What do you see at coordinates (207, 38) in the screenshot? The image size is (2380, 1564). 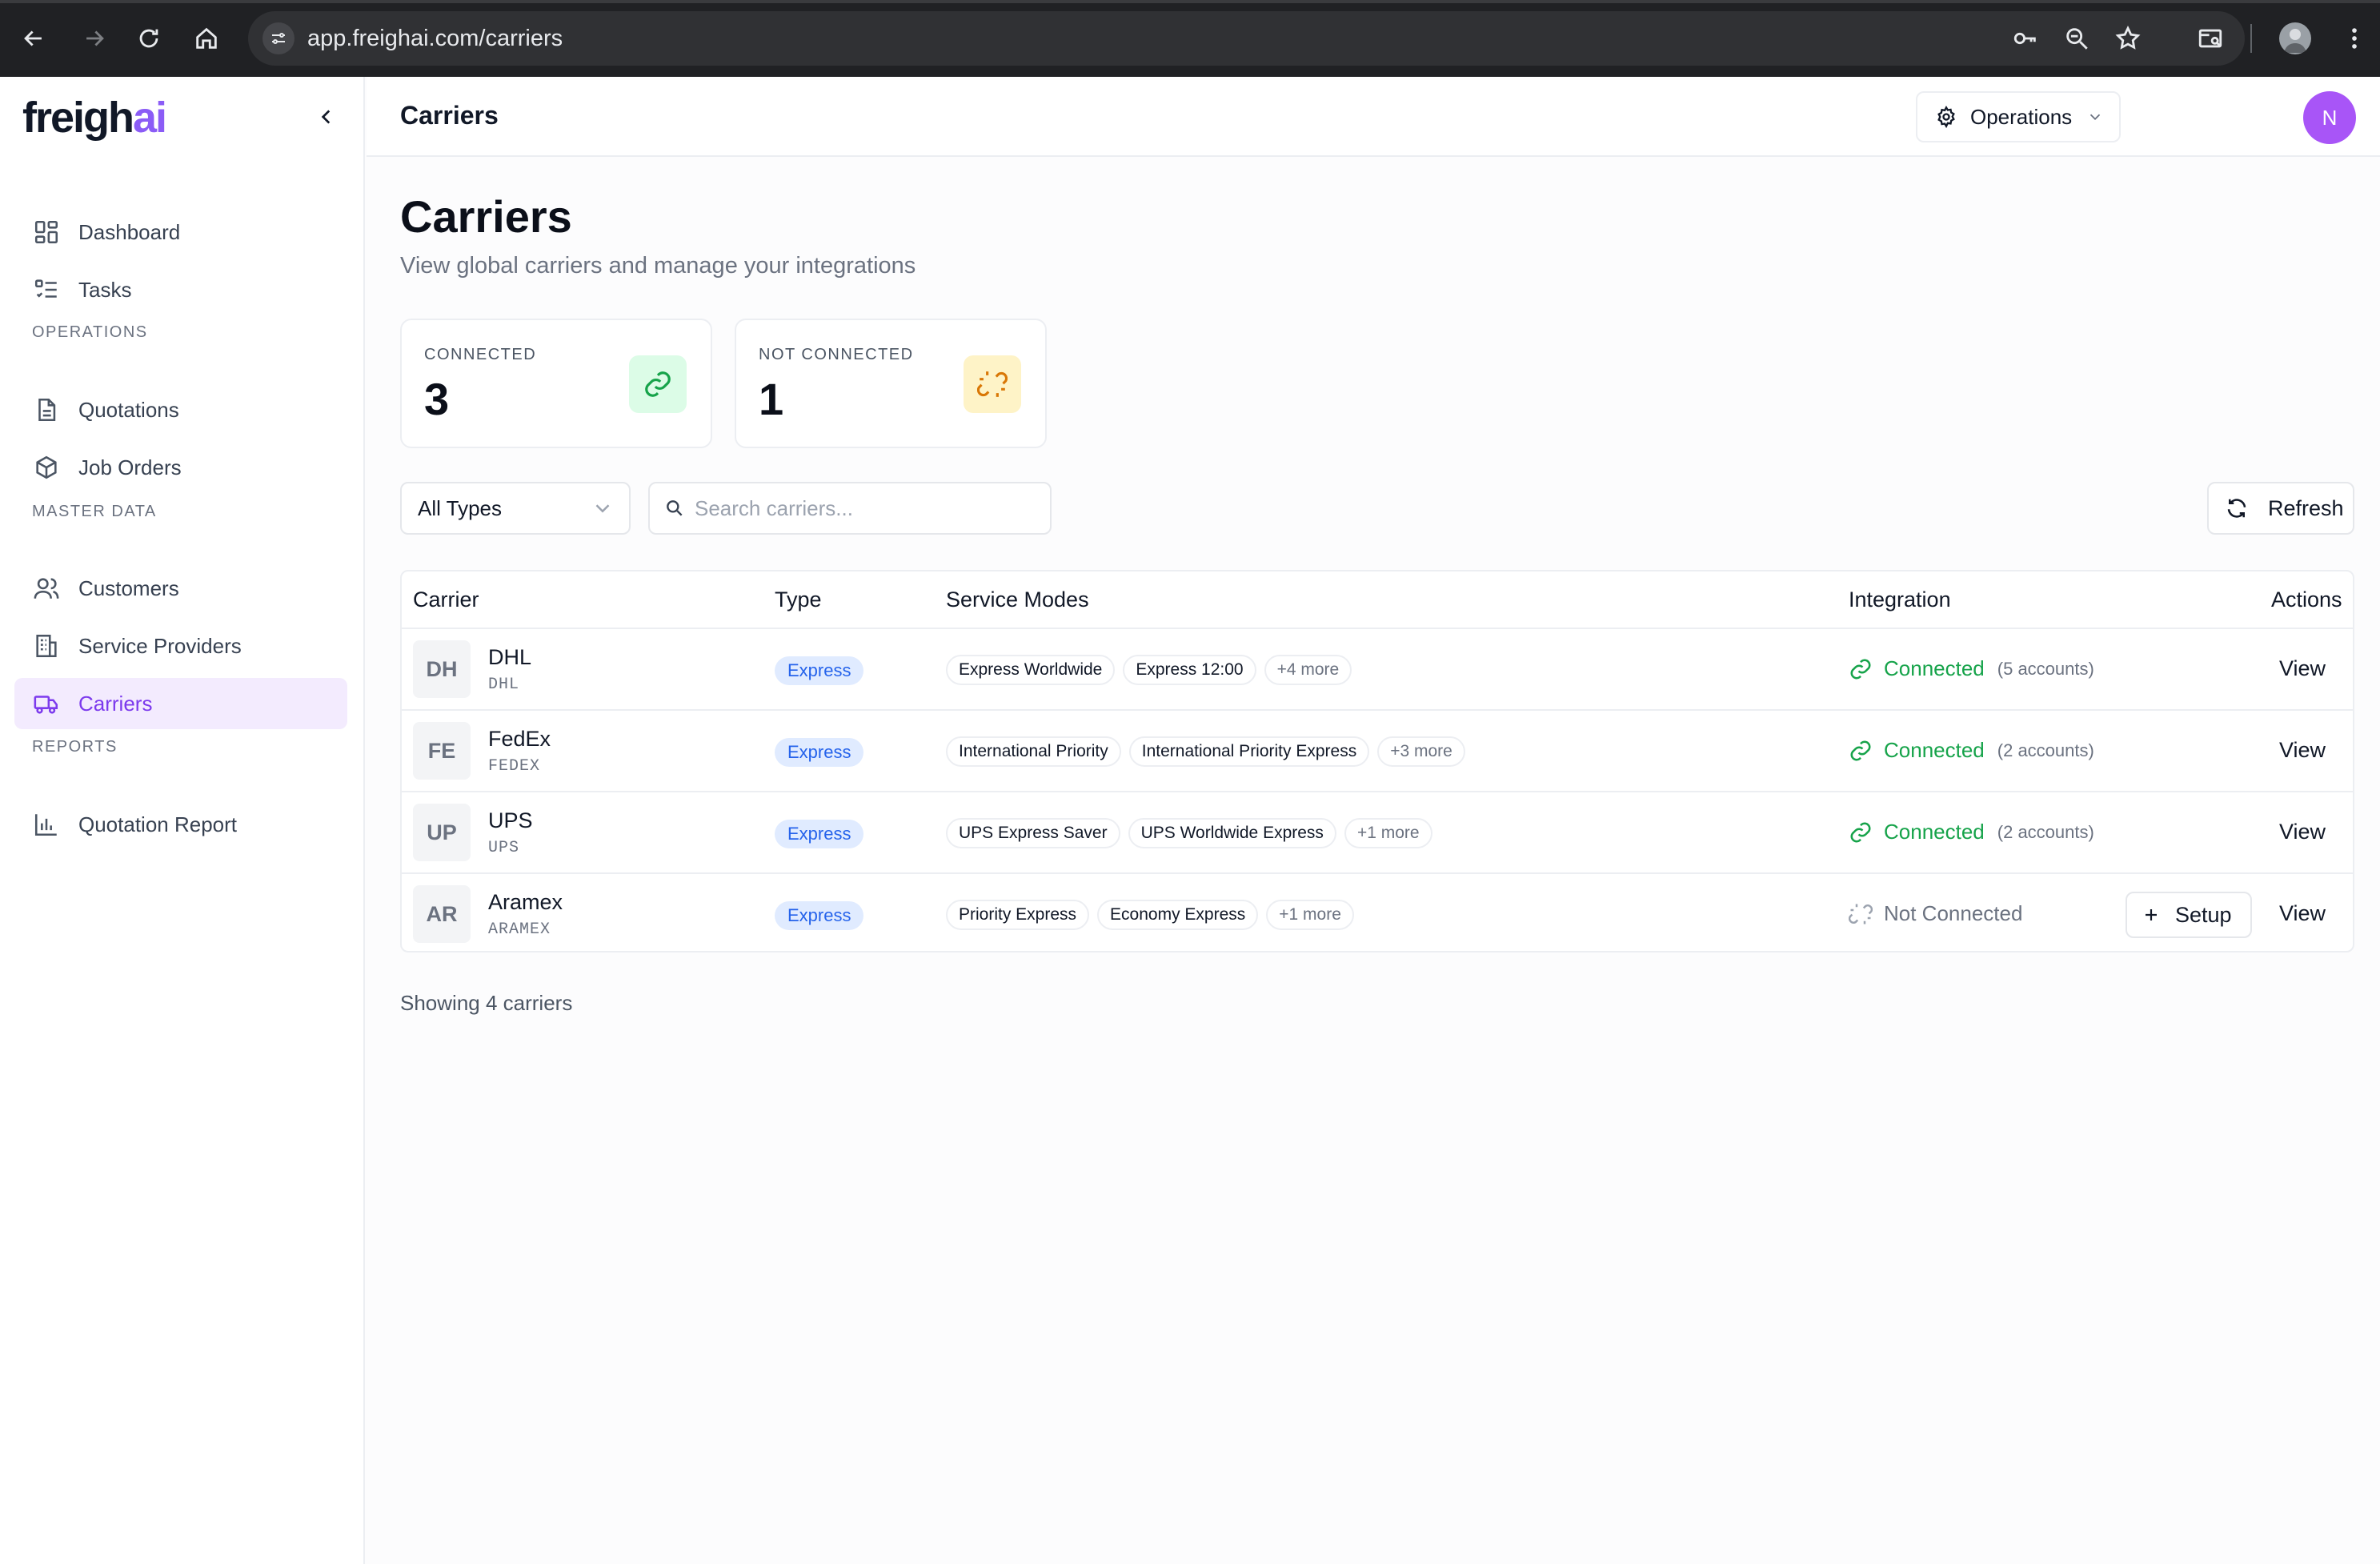 I see `home-button` at bounding box center [207, 38].